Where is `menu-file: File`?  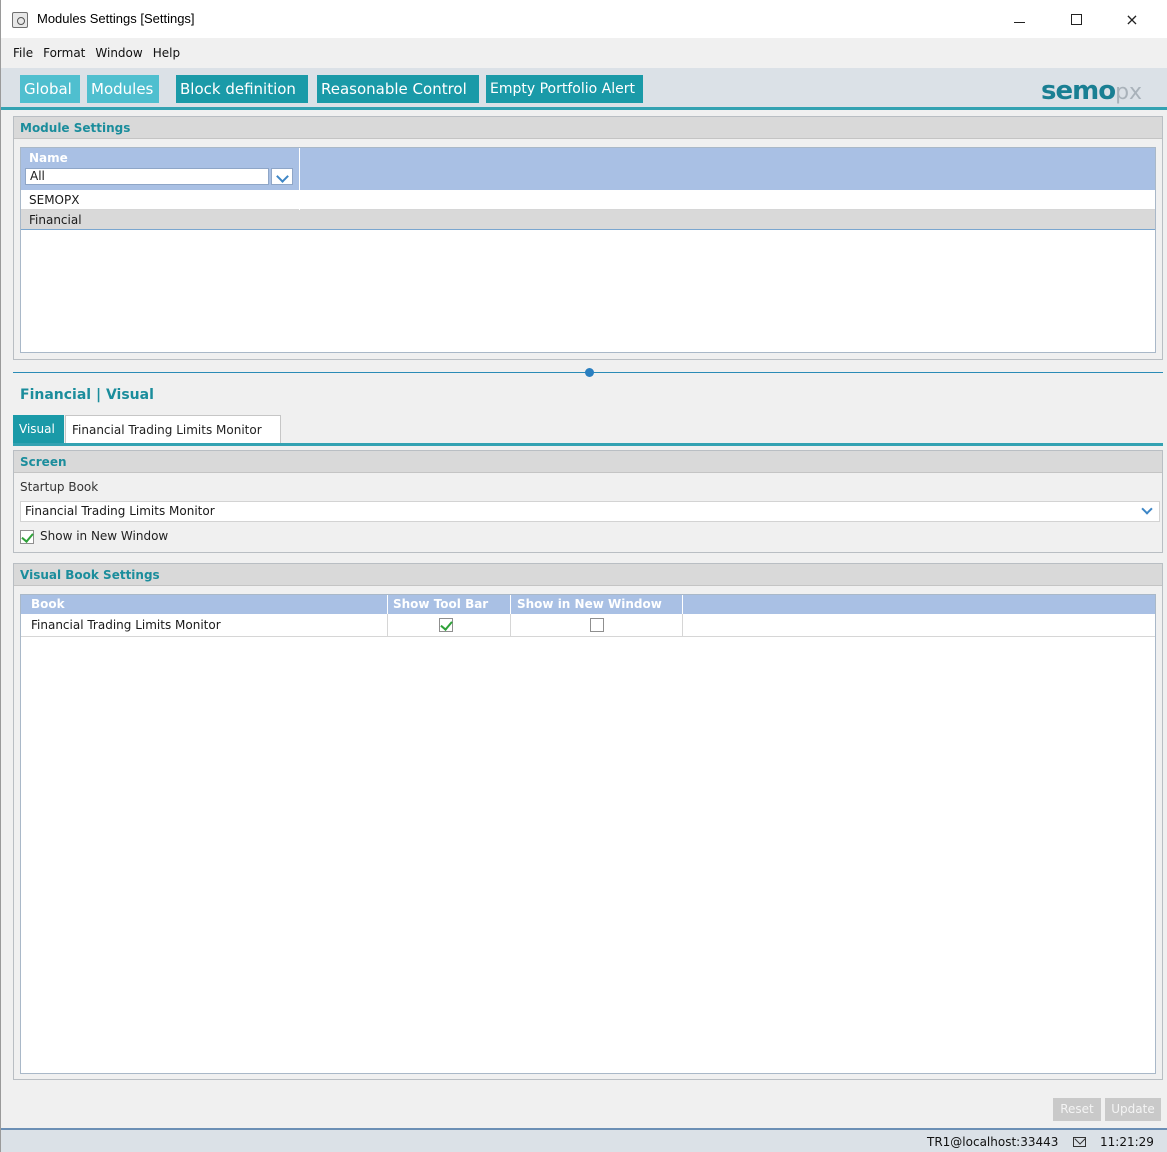
menu-file: File is located at coordinates (23, 53).